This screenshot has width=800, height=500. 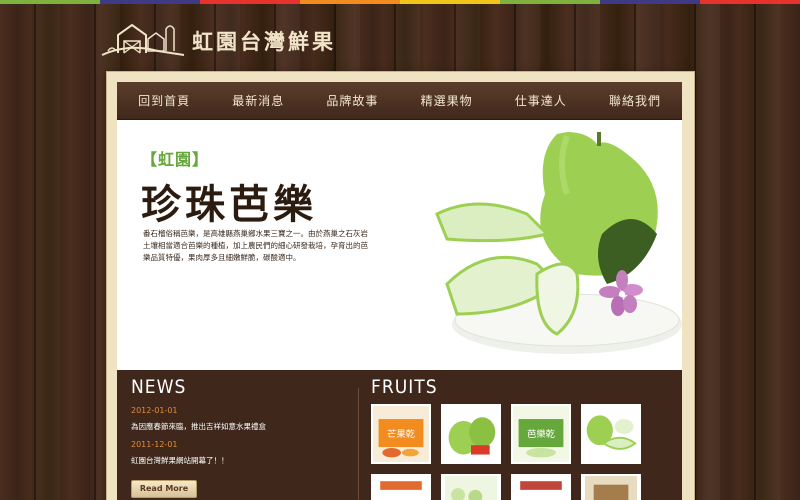 I want to click on site-name: 虹園台灣鮮果, so click(x=264, y=42).